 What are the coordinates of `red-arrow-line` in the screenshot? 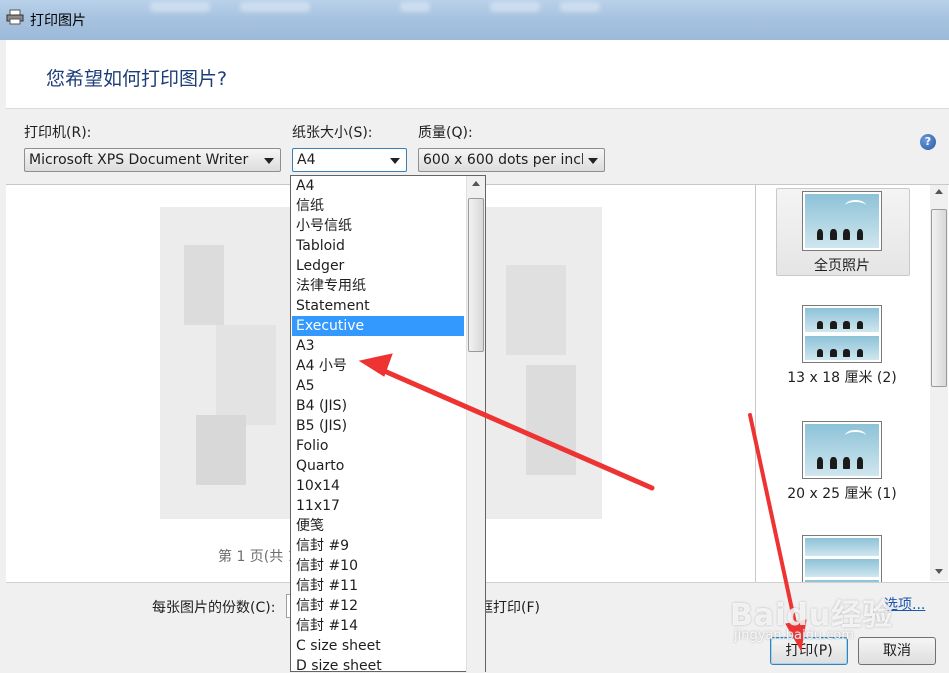 It's located at (517, 429).